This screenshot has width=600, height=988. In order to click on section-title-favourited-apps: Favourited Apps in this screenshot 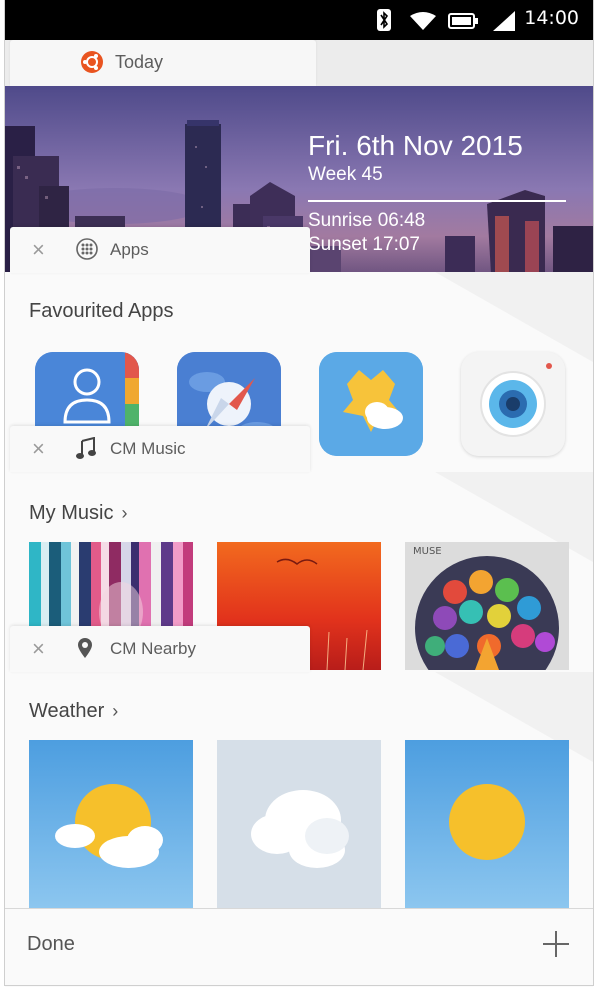, I will do `click(101, 311)`.